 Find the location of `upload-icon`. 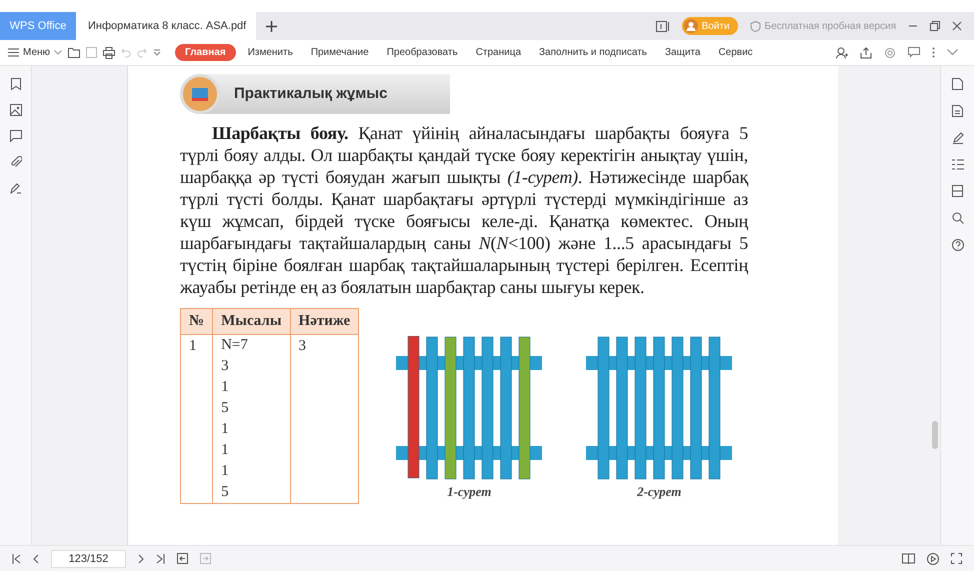

upload-icon is located at coordinates (866, 52).